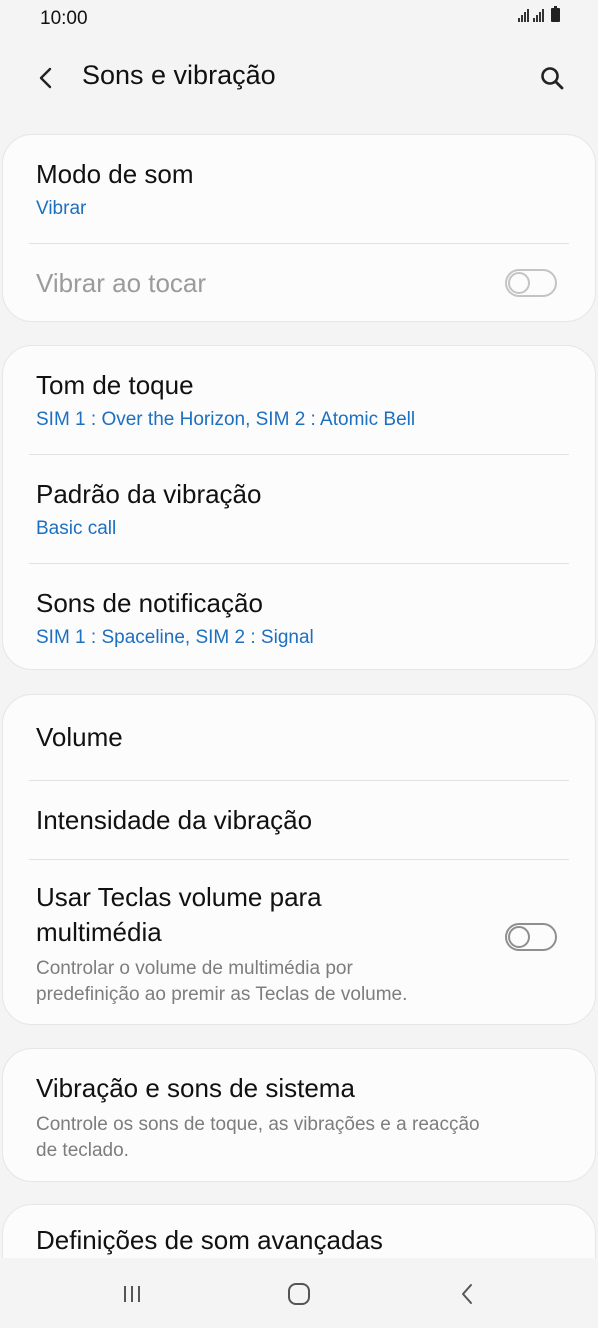 This screenshot has width=598, height=1328. What do you see at coordinates (299, 283) in the screenshot?
I see `setting-vibrate-on-touch: Vibrar ao tocar` at bounding box center [299, 283].